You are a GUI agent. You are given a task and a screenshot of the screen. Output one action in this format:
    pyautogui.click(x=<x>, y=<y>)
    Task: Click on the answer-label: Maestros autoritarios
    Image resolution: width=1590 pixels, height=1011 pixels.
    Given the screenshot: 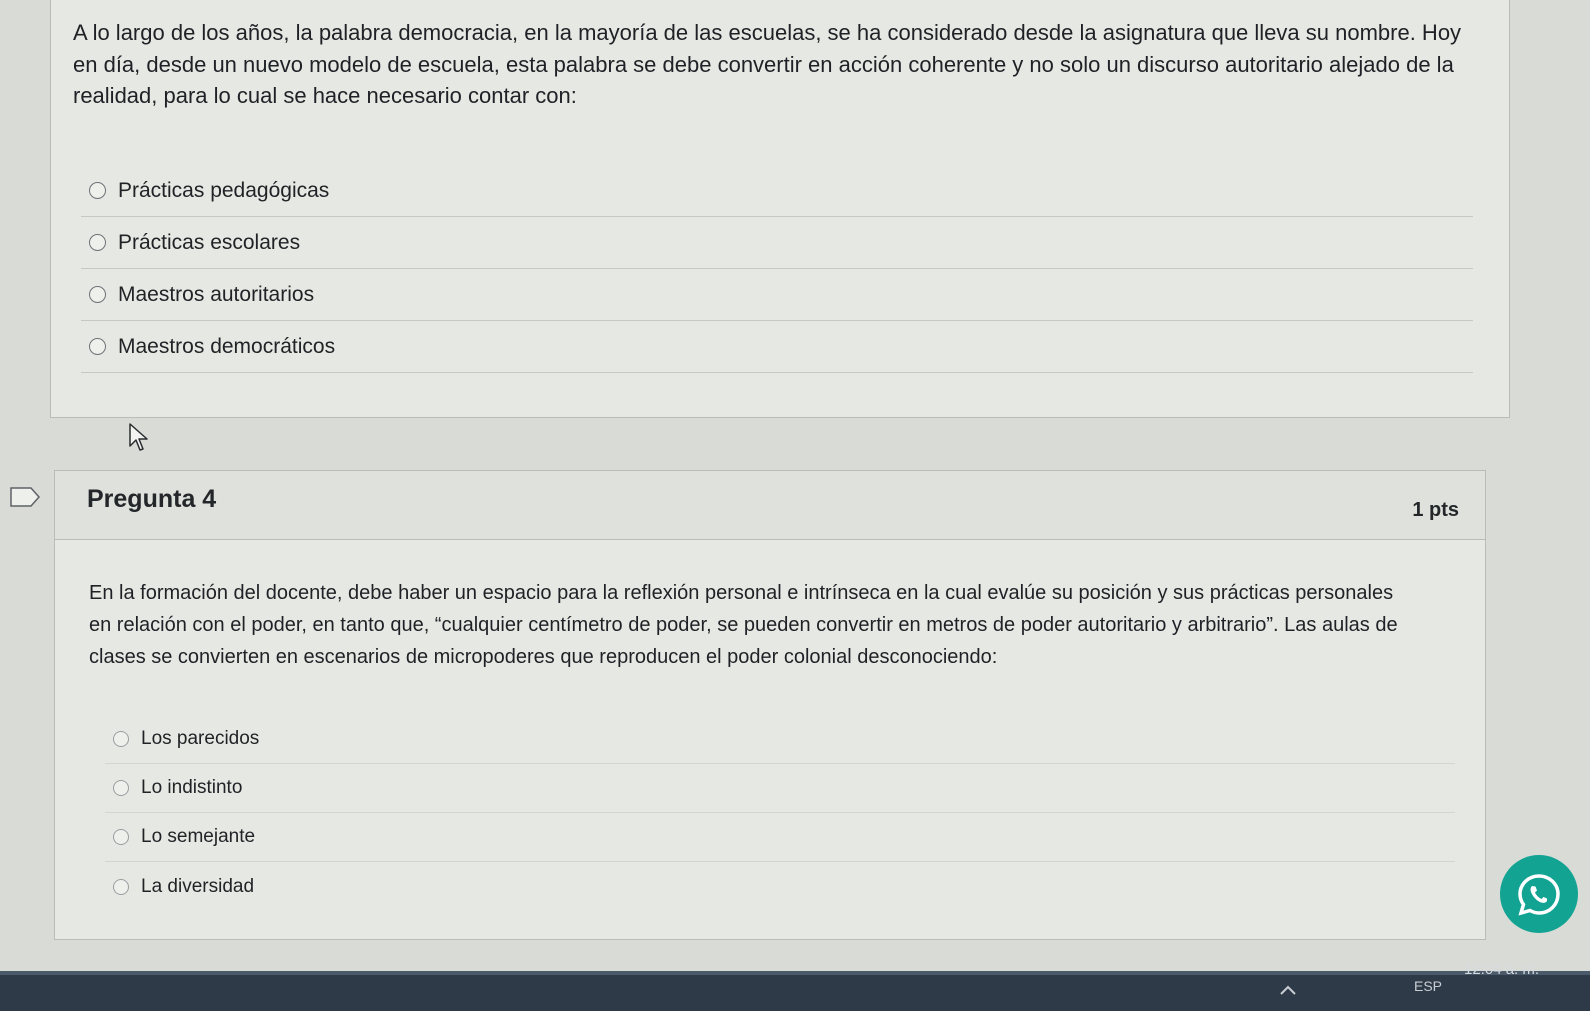 What is the action you would take?
    pyautogui.click(x=216, y=294)
    